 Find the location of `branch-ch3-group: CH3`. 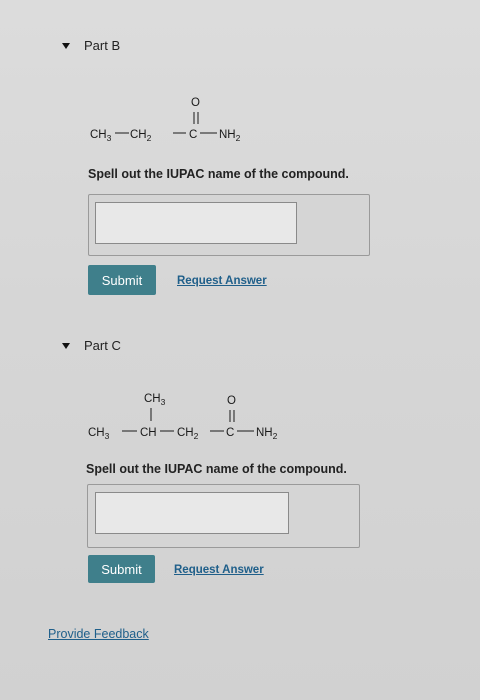

branch-ch3-group: CH3 is located at coordinates (155, 400).